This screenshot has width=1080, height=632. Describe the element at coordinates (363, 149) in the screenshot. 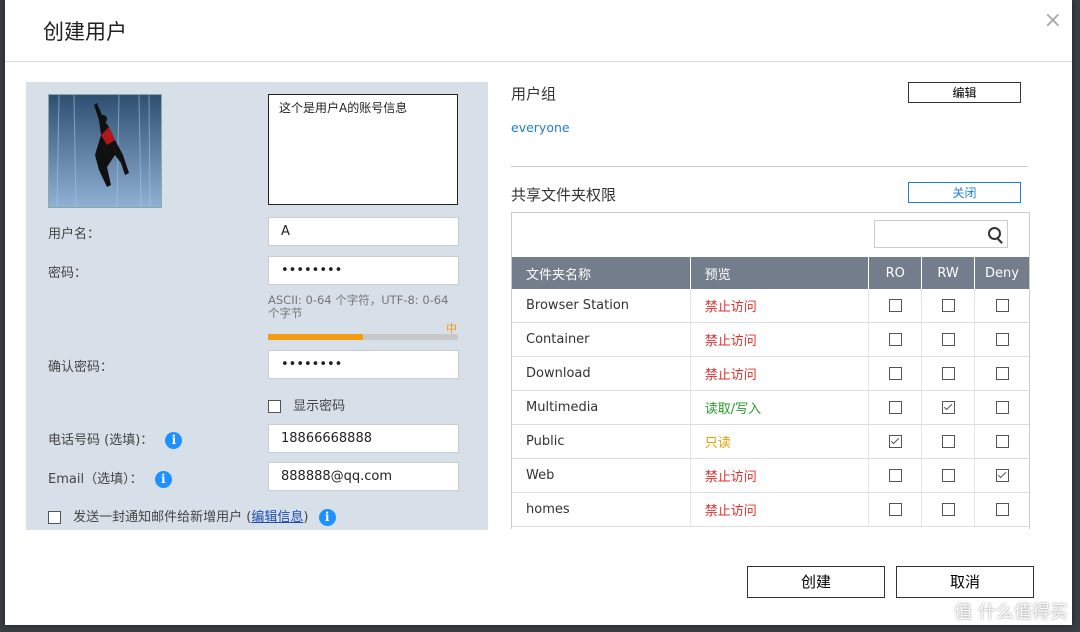

I see `description-textarea: 这个是用户A的账号信息` at that location.